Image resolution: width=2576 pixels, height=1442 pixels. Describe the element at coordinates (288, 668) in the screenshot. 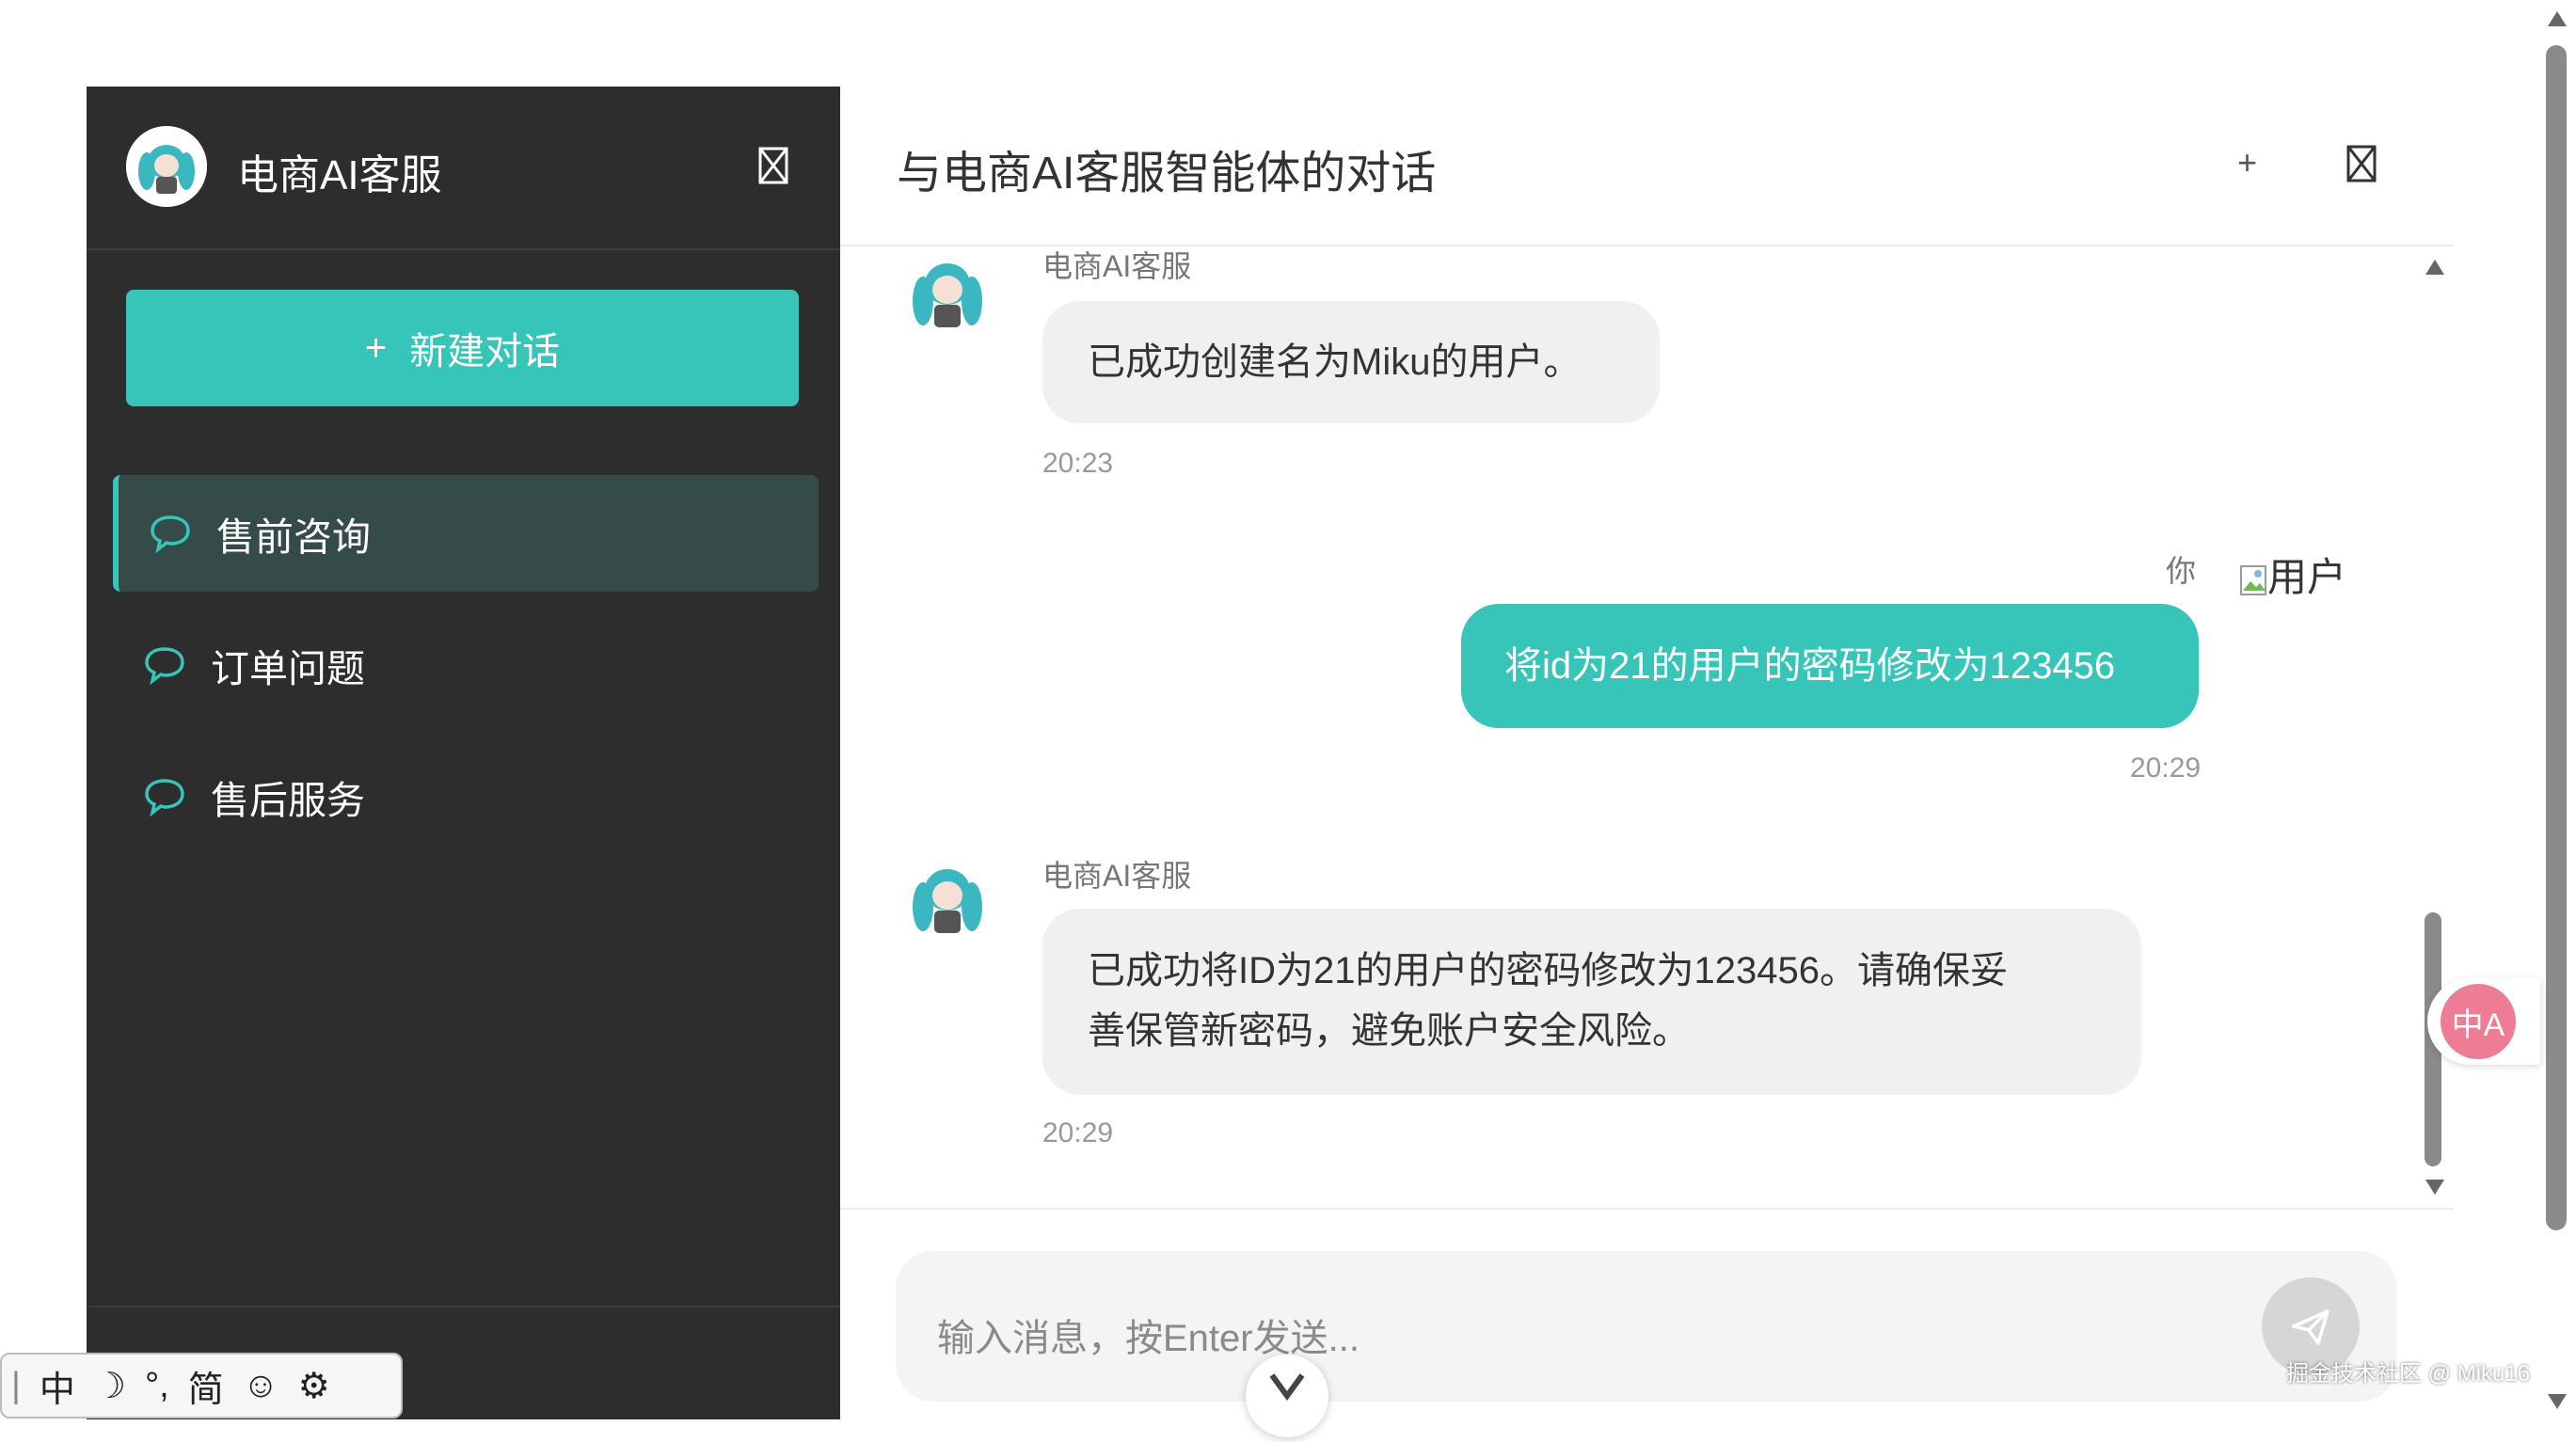

I see `conversation-label: 订单问题` at that location.